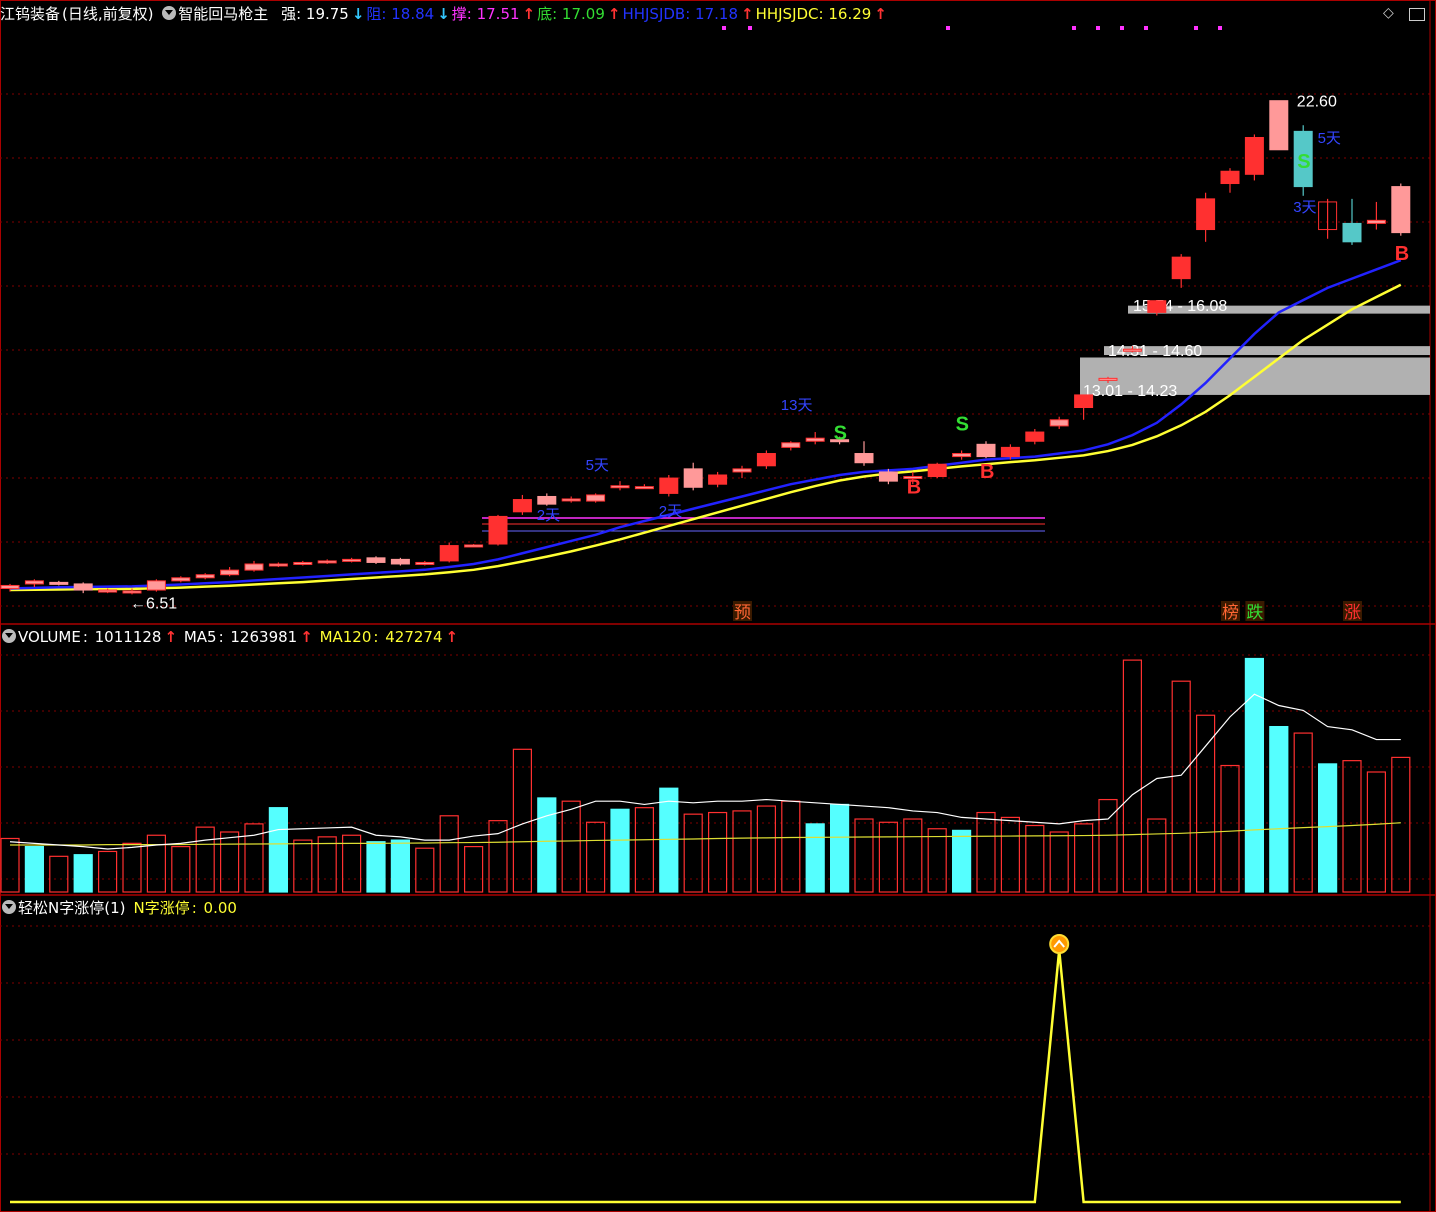 Image resolution: width=1436 pixels, height=1212 pixels. What do you see at coordinates (1303, 162) in the screenshot?
I see `signal-s-2: S` at bounding box center [1303, 162].